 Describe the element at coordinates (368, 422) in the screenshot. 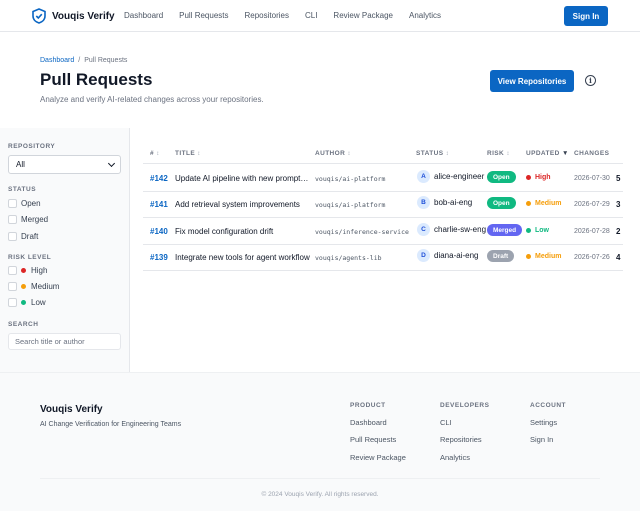

I see `footer-link-dashboard: Dashboard` at that location.